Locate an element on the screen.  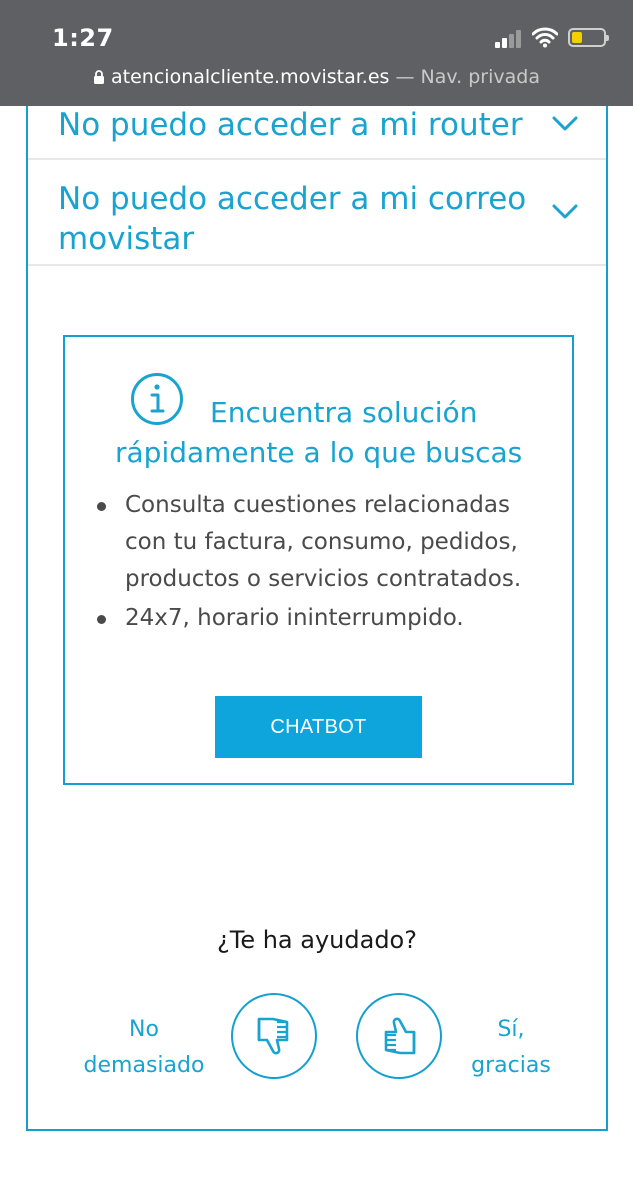
card-title-line1: Encuentra solución is located at coordinates (344, 412).